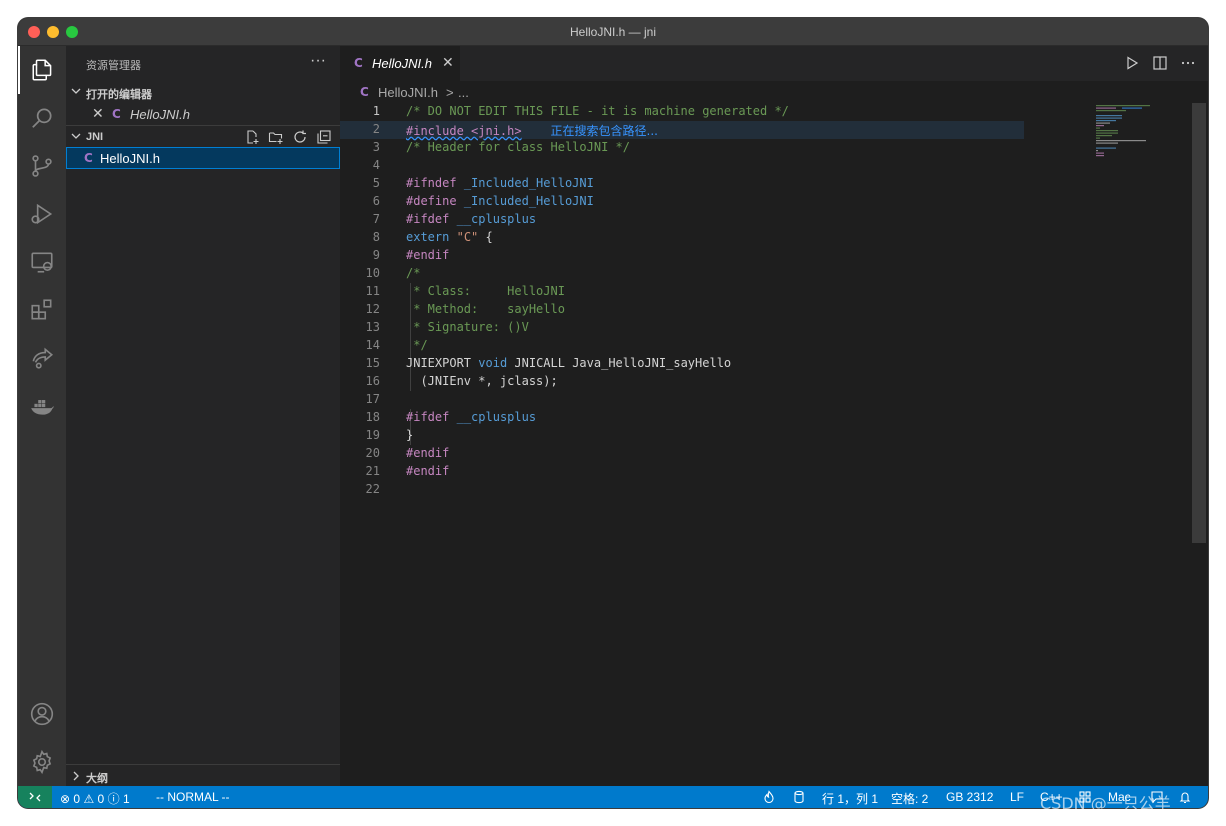 This screenshot has height=826, width=1226. Describe the element at coordinates (360, 291) in the screenshot. I see `line-number: 11` at that location.